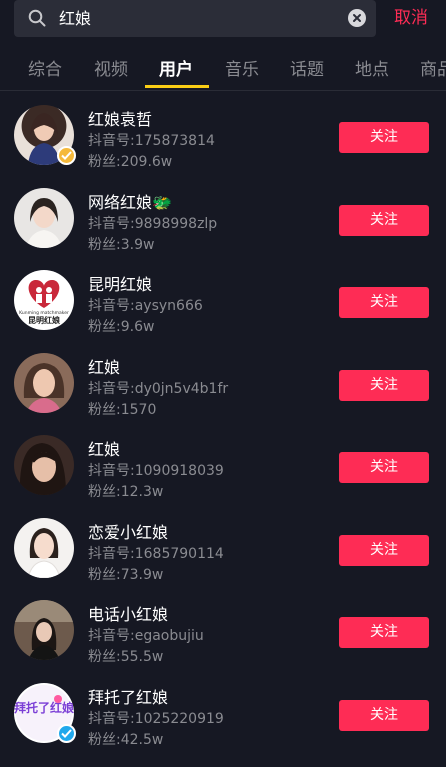 This screenshot has height=767, width=446. Describe the element at coordinates (223, 220) in the screenshot. I see `user-item: 网络红娘🐲 抖音号:9898998zlp 粉丝:3.9w 关注` at that location.